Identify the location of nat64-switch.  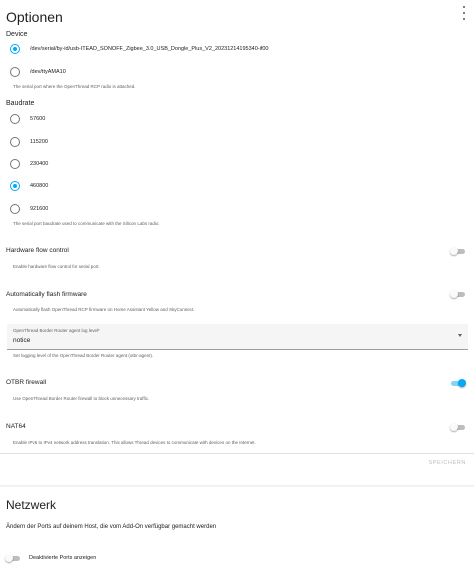
(458, 427).